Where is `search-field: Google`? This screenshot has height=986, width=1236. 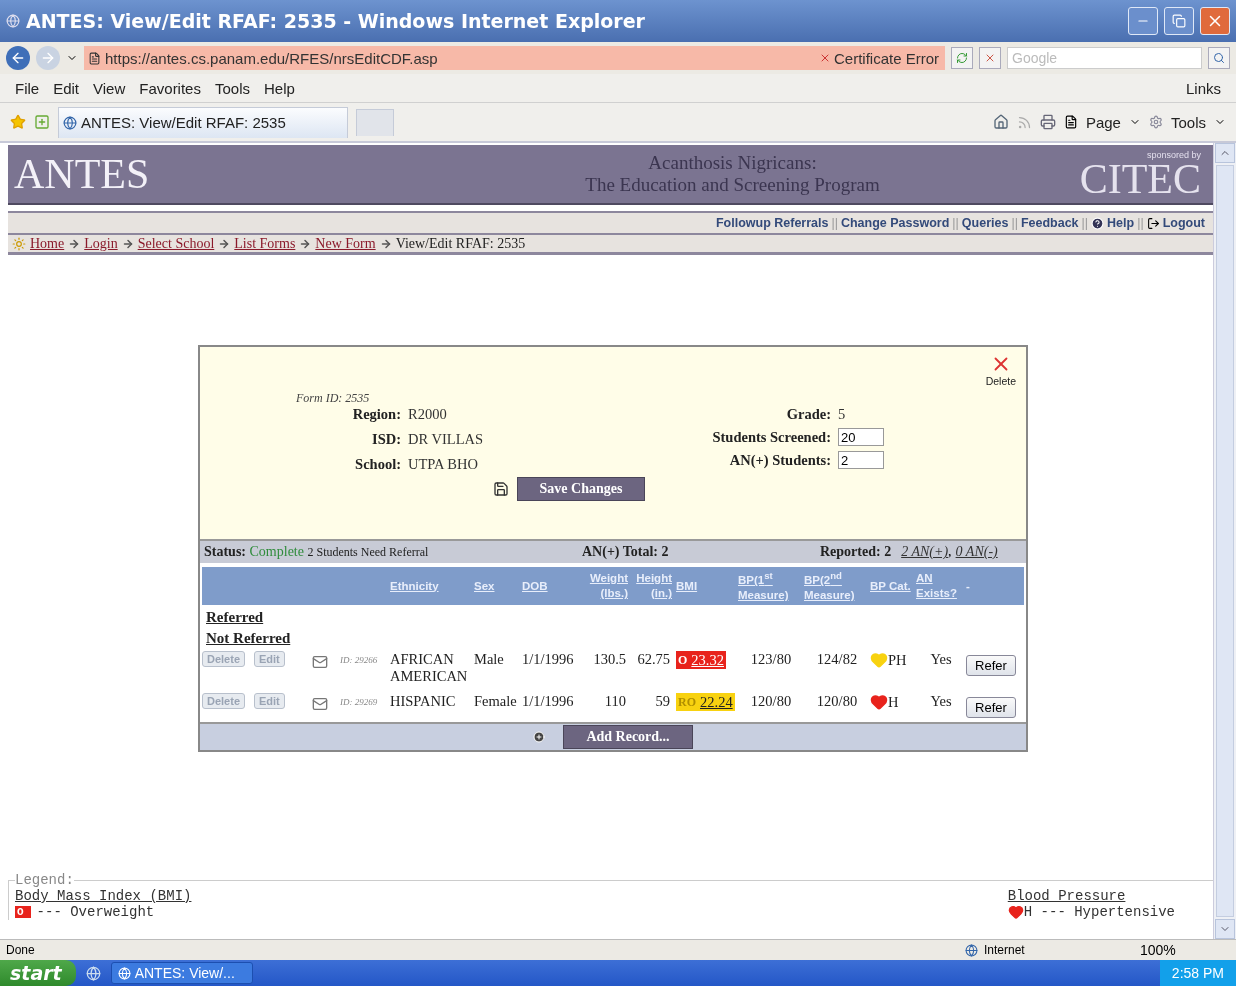 search-field: Google is located at coordinates (1104, 58).